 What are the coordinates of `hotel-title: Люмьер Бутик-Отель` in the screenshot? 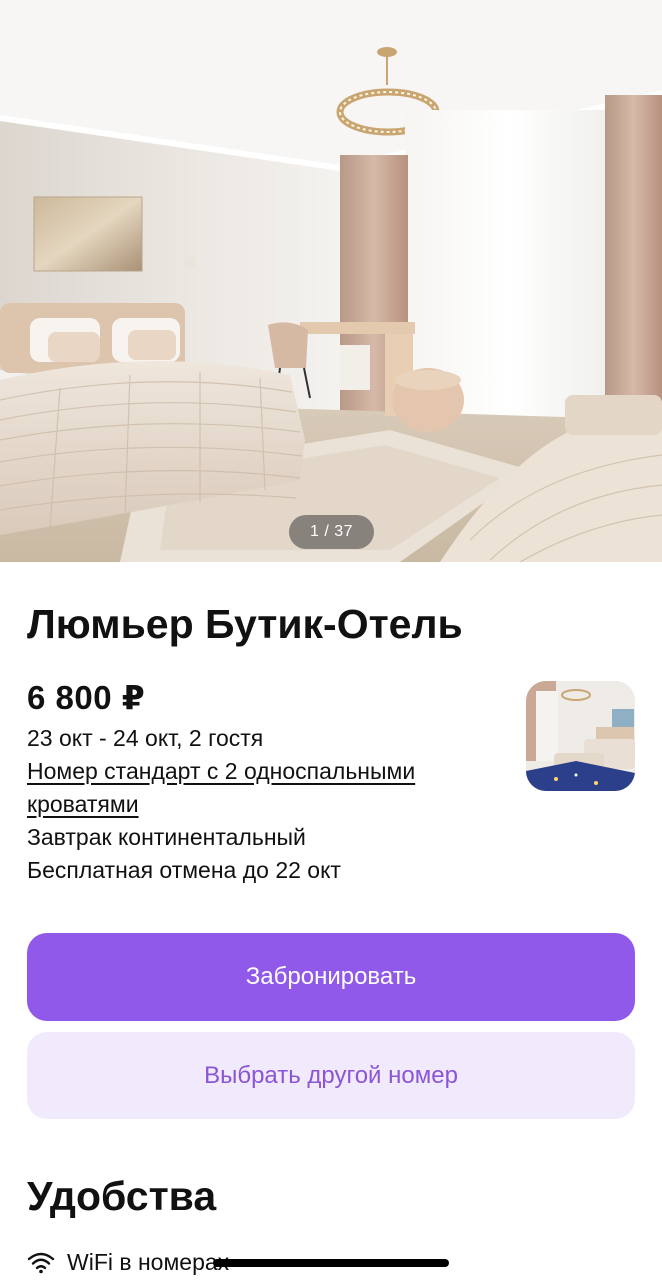 It's located at (245, 624).